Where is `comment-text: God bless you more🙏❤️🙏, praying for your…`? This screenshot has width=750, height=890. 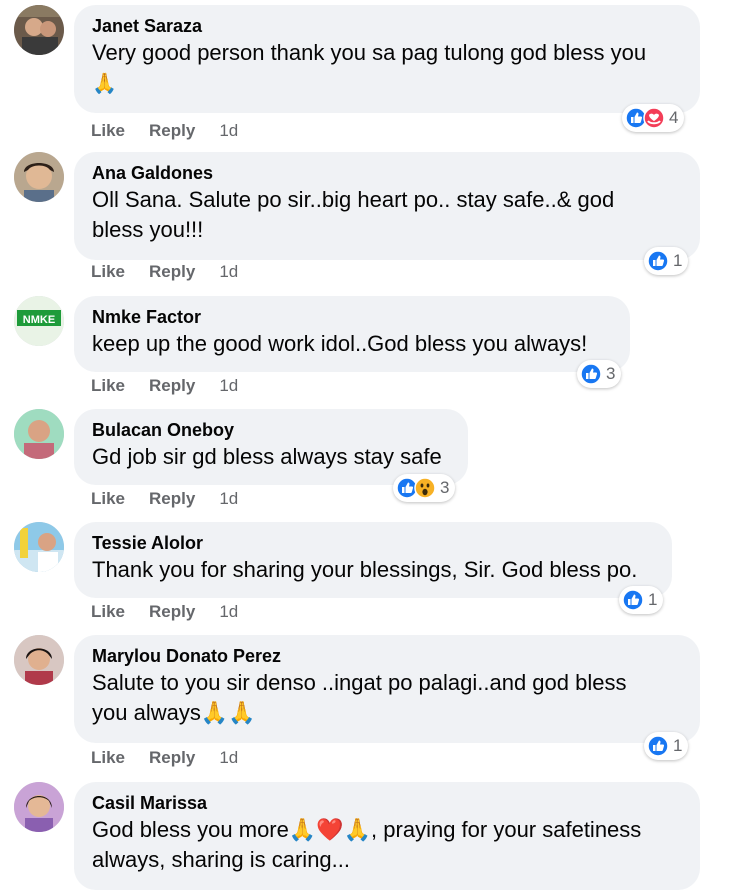 comment-text: God bless you more🙏❤️🙏, praying for your… is located at coordinates (367, 829).